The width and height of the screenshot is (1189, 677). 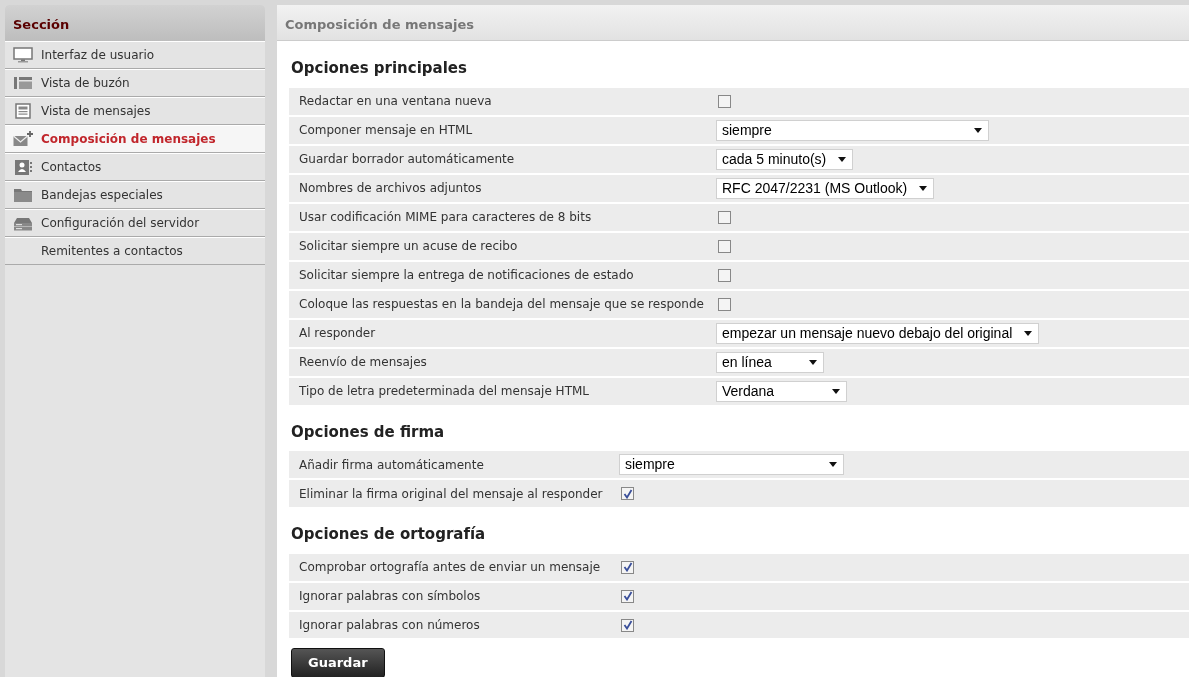 I want to click on option-label: Componer mensaje en HTML, so click(x=386, y=130).